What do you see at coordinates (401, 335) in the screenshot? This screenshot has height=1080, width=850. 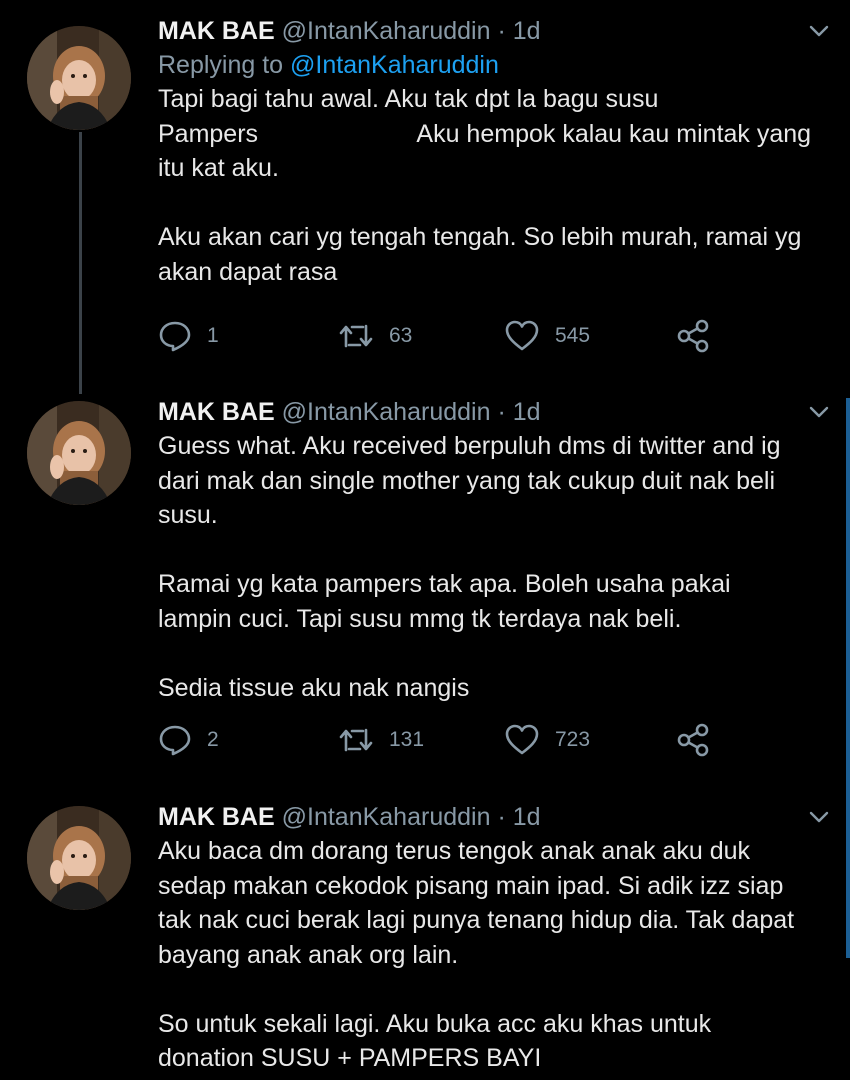 I see `retweet-count: 63` at bounding box center [401, 335].